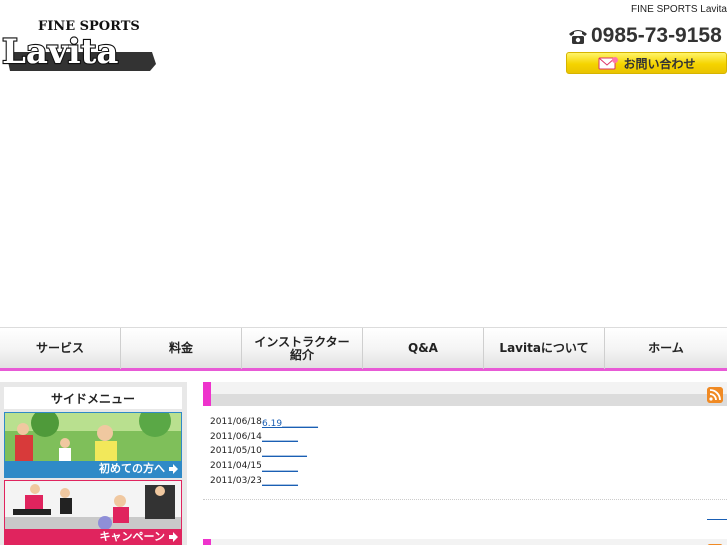 The image size is (727, 545). I want to click on nav-item-label: インストラクター 紹介, so click(302, 348).